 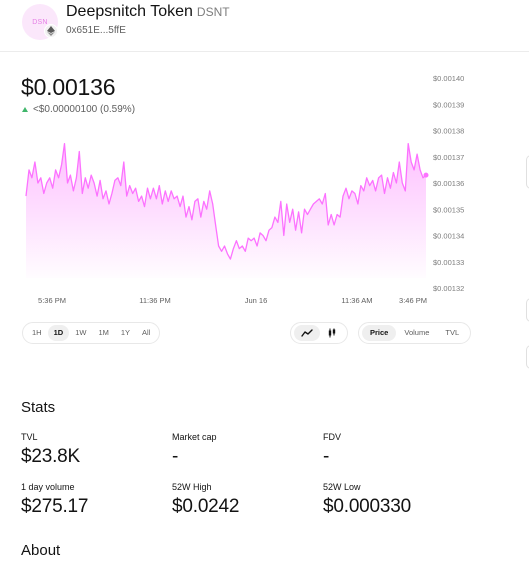 I want to click on y-tick-label: $0.00139, so click(x=448, y=104).